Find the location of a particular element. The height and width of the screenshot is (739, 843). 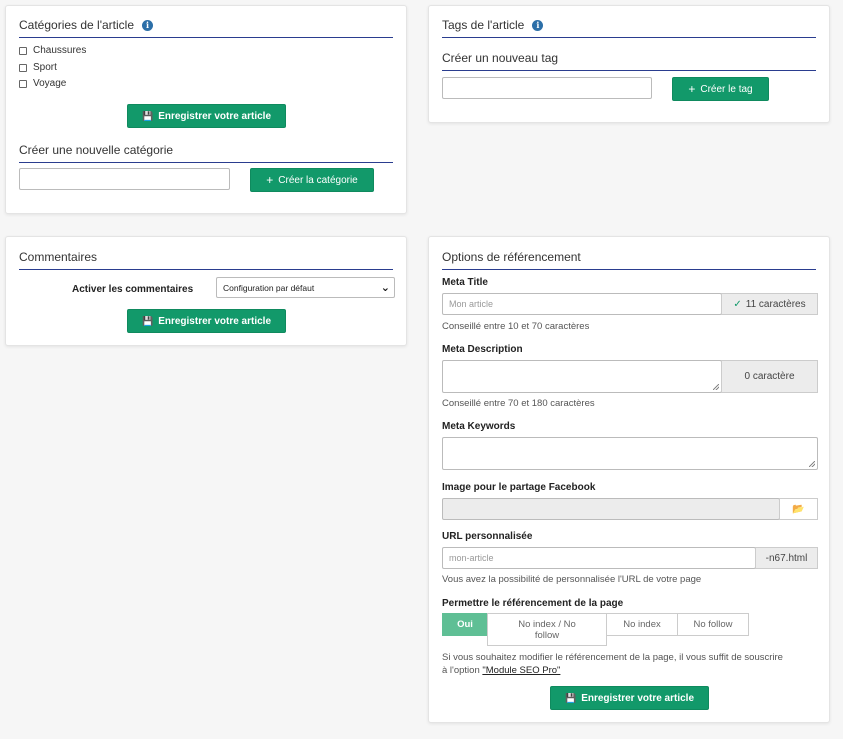

meta-keywords-textarea is located at coordinates (630, 453).